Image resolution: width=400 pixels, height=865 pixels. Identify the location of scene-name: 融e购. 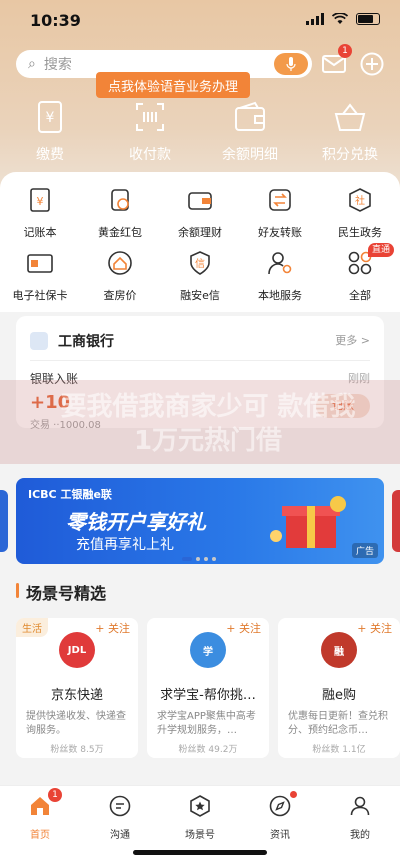
(339, 695).